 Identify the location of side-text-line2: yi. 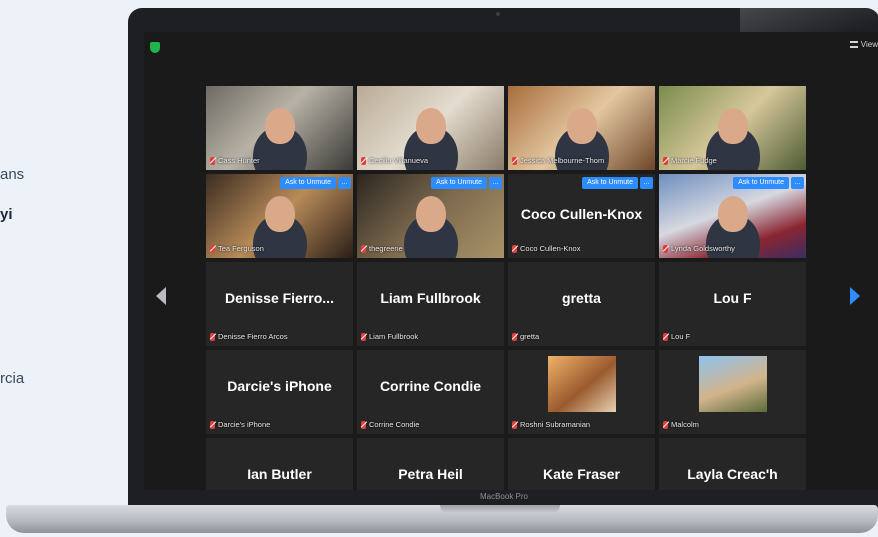
(6, 214).